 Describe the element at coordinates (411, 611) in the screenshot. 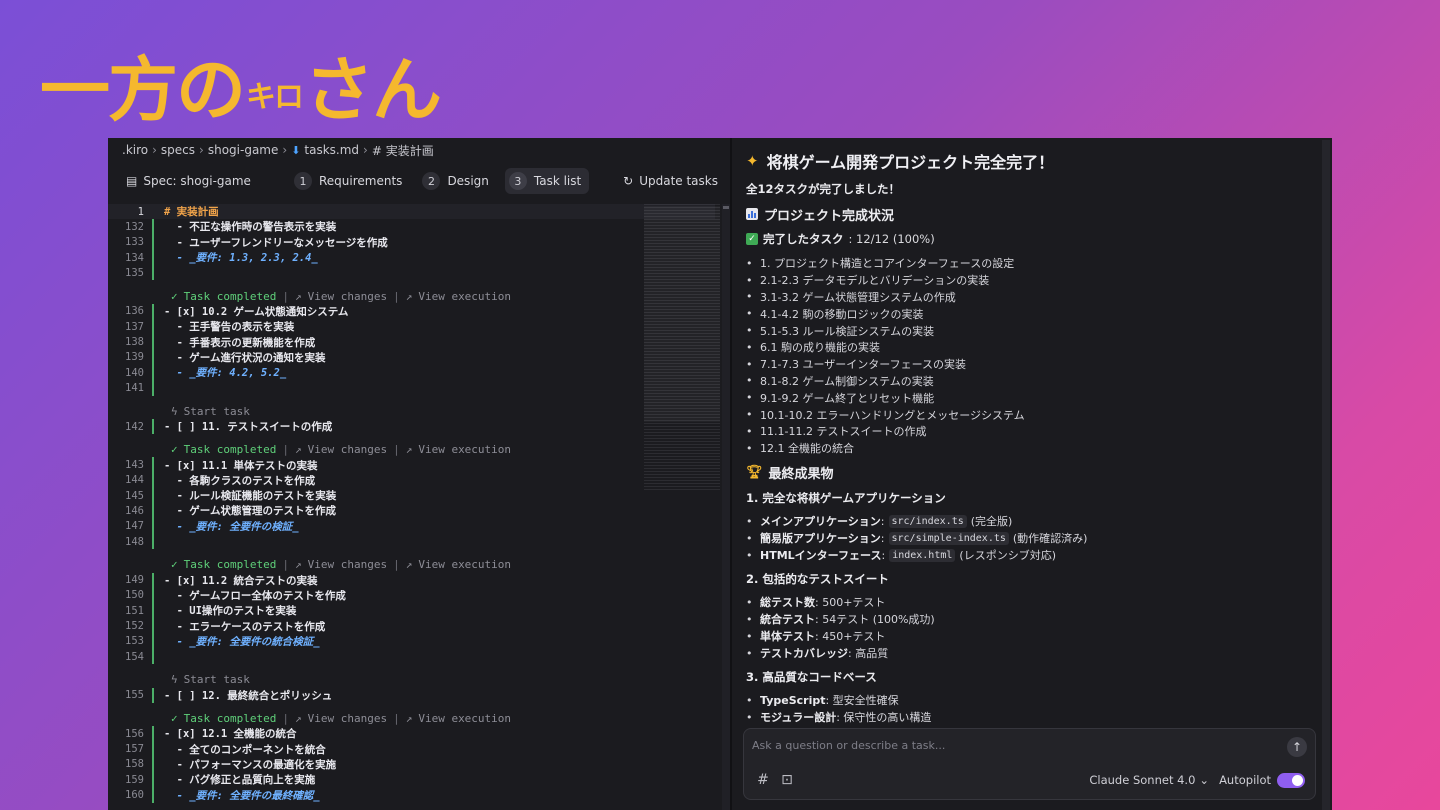

I see `code-line: 151 - UI操作のテストを実装` at that location.